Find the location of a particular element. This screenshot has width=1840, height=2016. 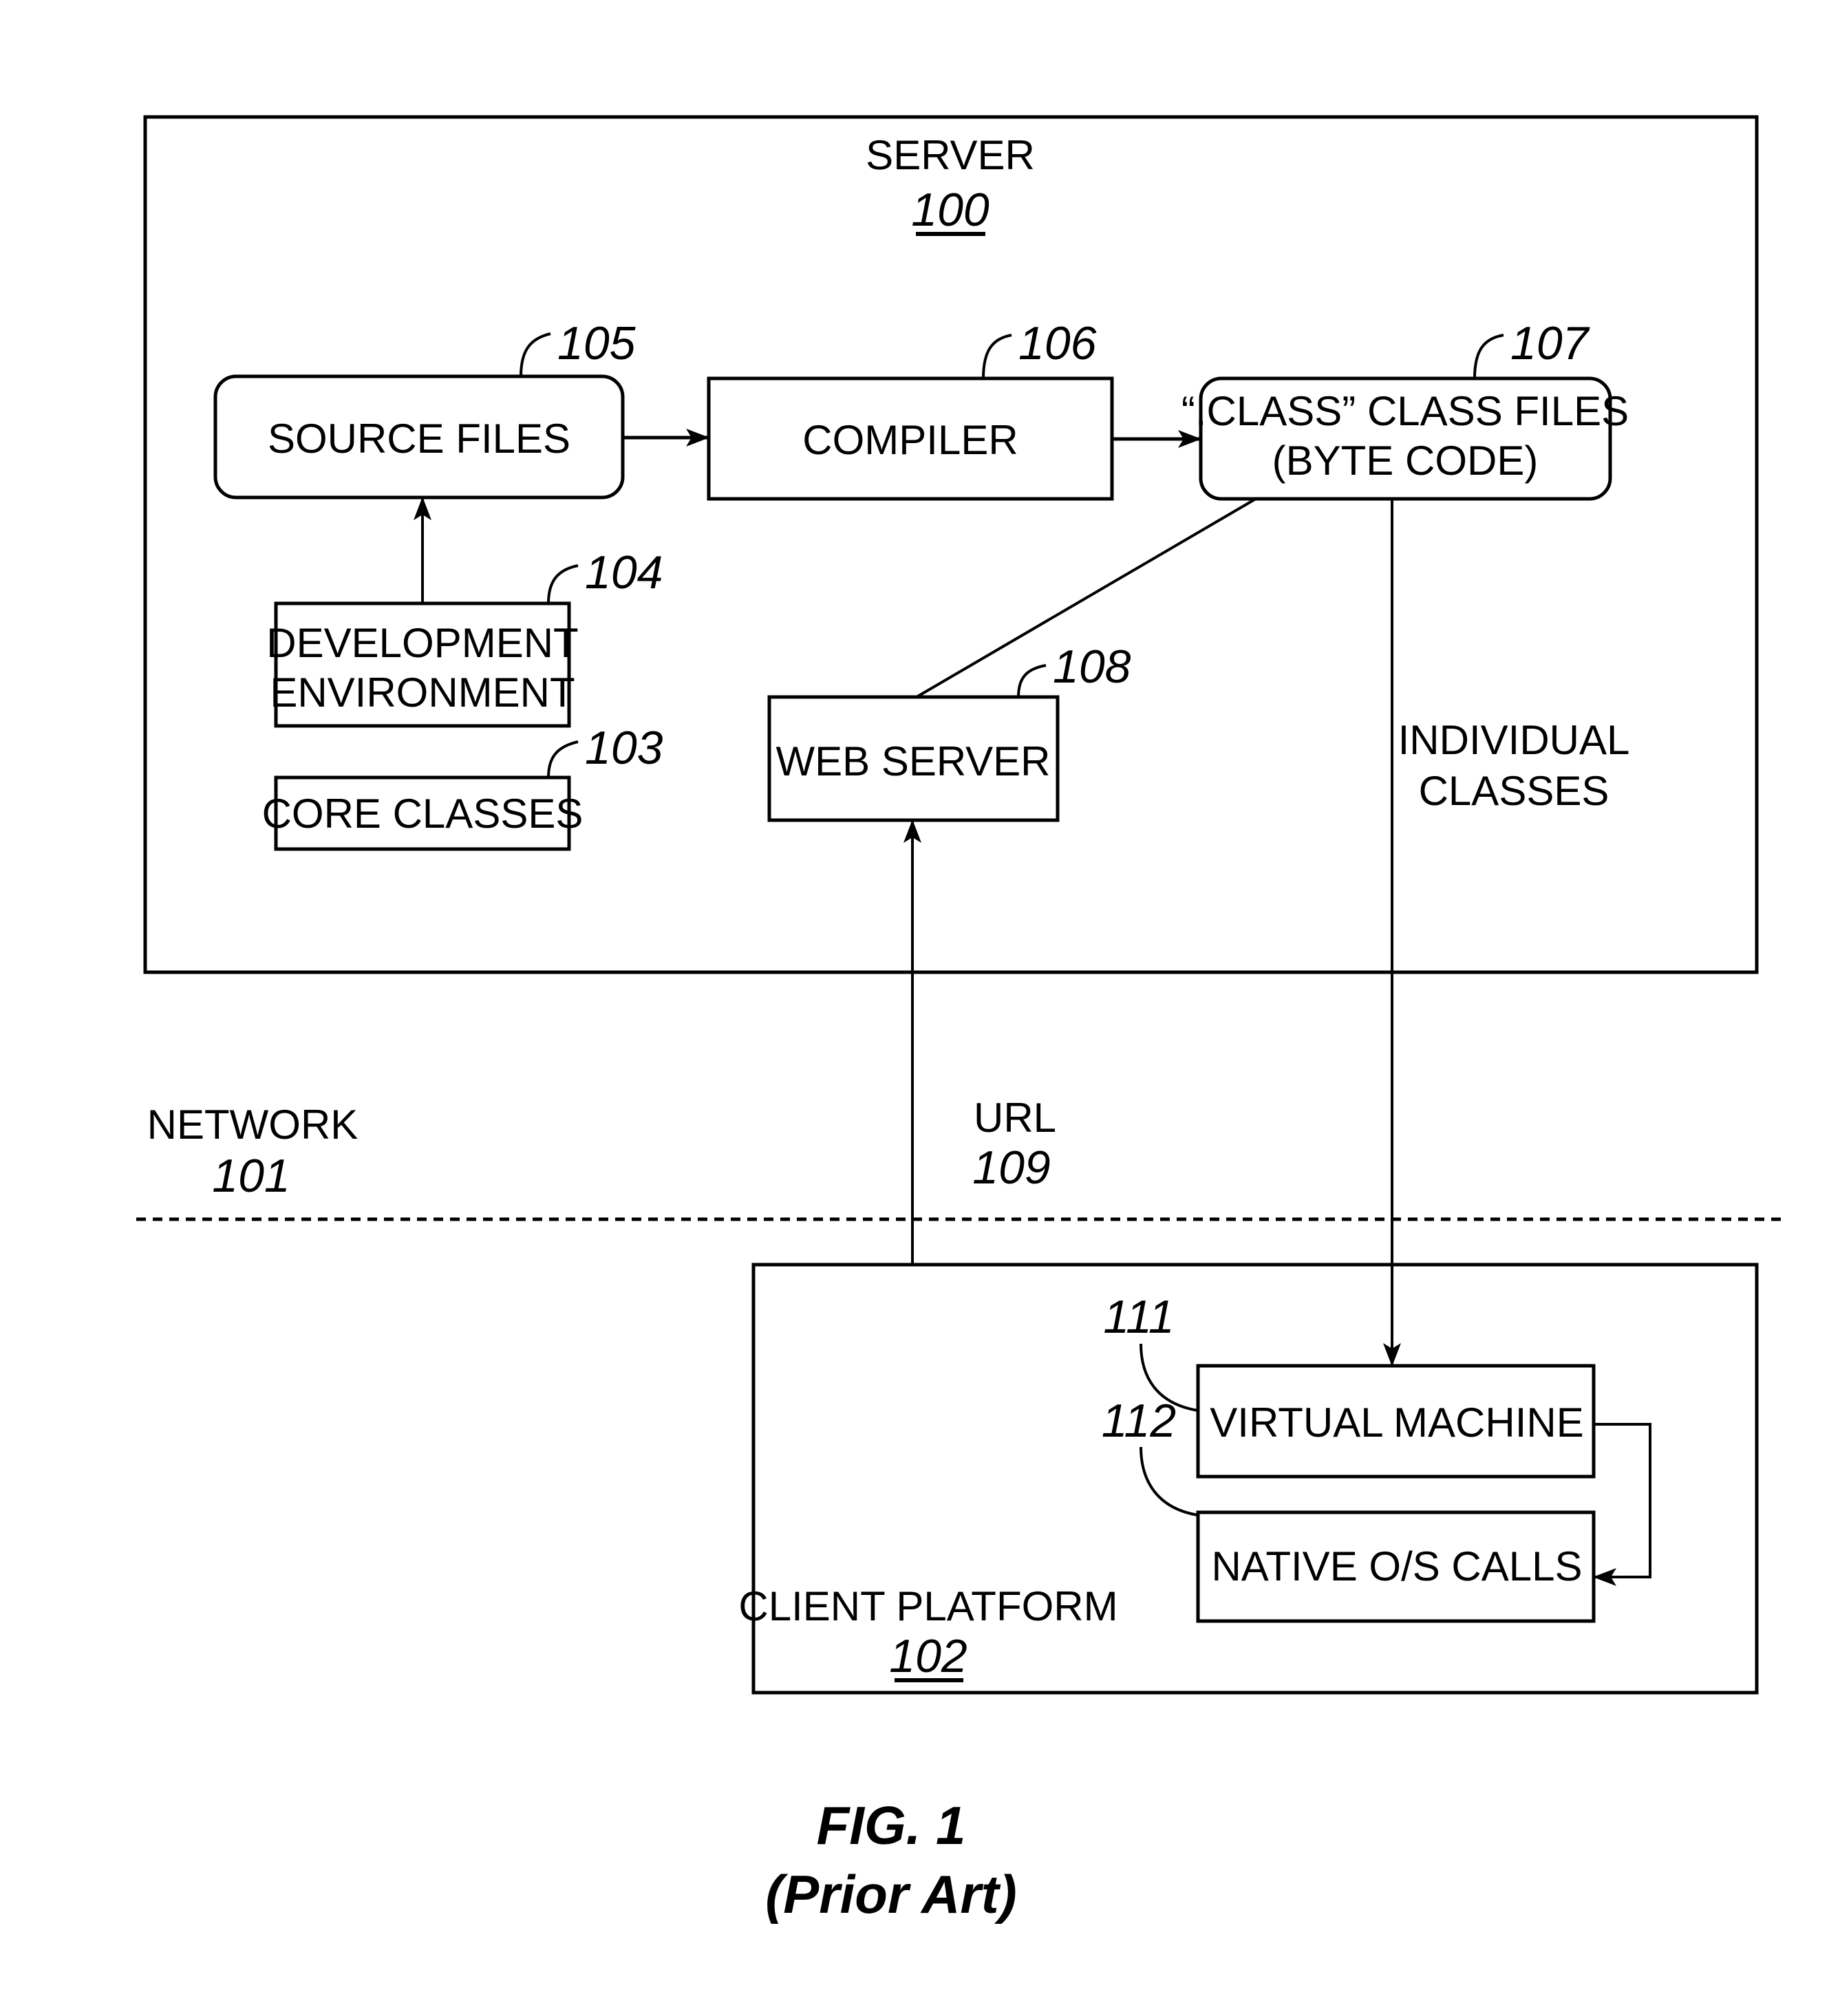

class-files-label-line2: (BYTE CODE) is located at coordinates (1405, 461).